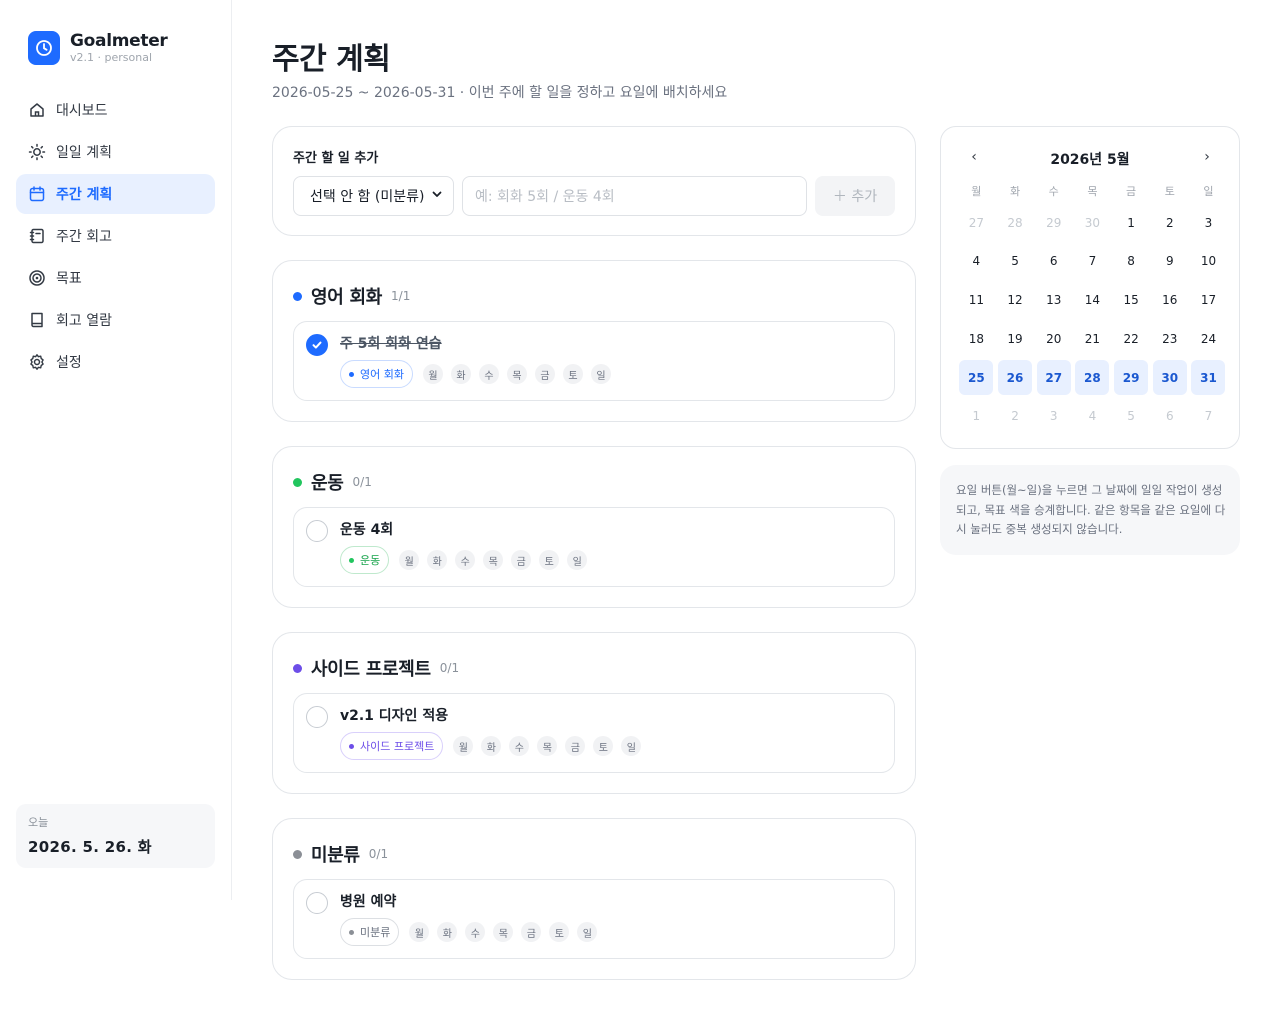 The image size is (1280, 1012). I want to click on group-count: 0/1, so click(378, 854).